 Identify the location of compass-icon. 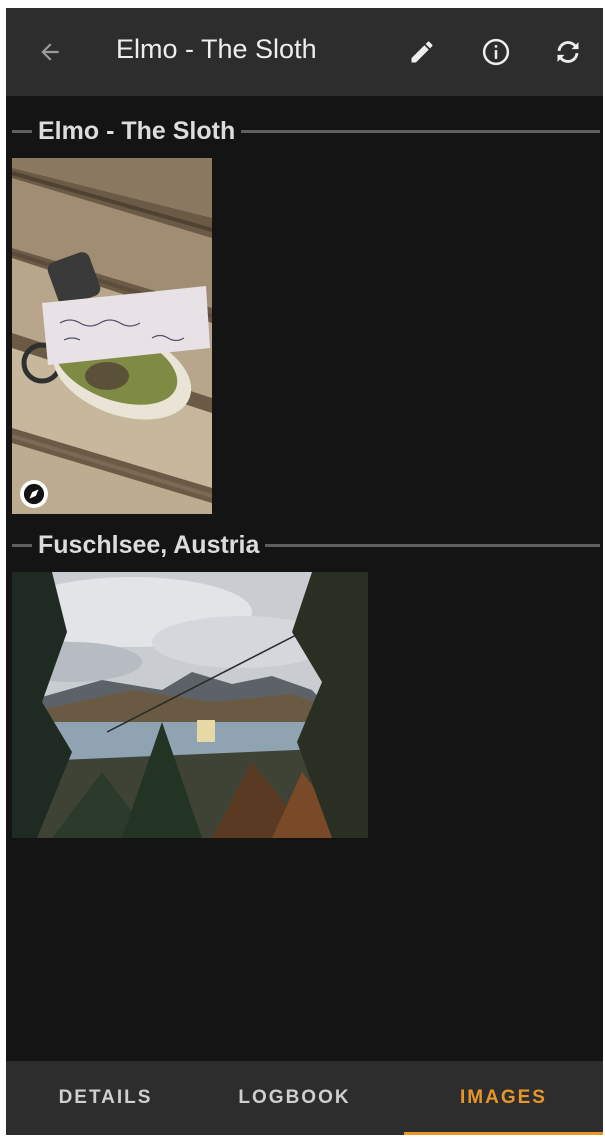
(34, 494).